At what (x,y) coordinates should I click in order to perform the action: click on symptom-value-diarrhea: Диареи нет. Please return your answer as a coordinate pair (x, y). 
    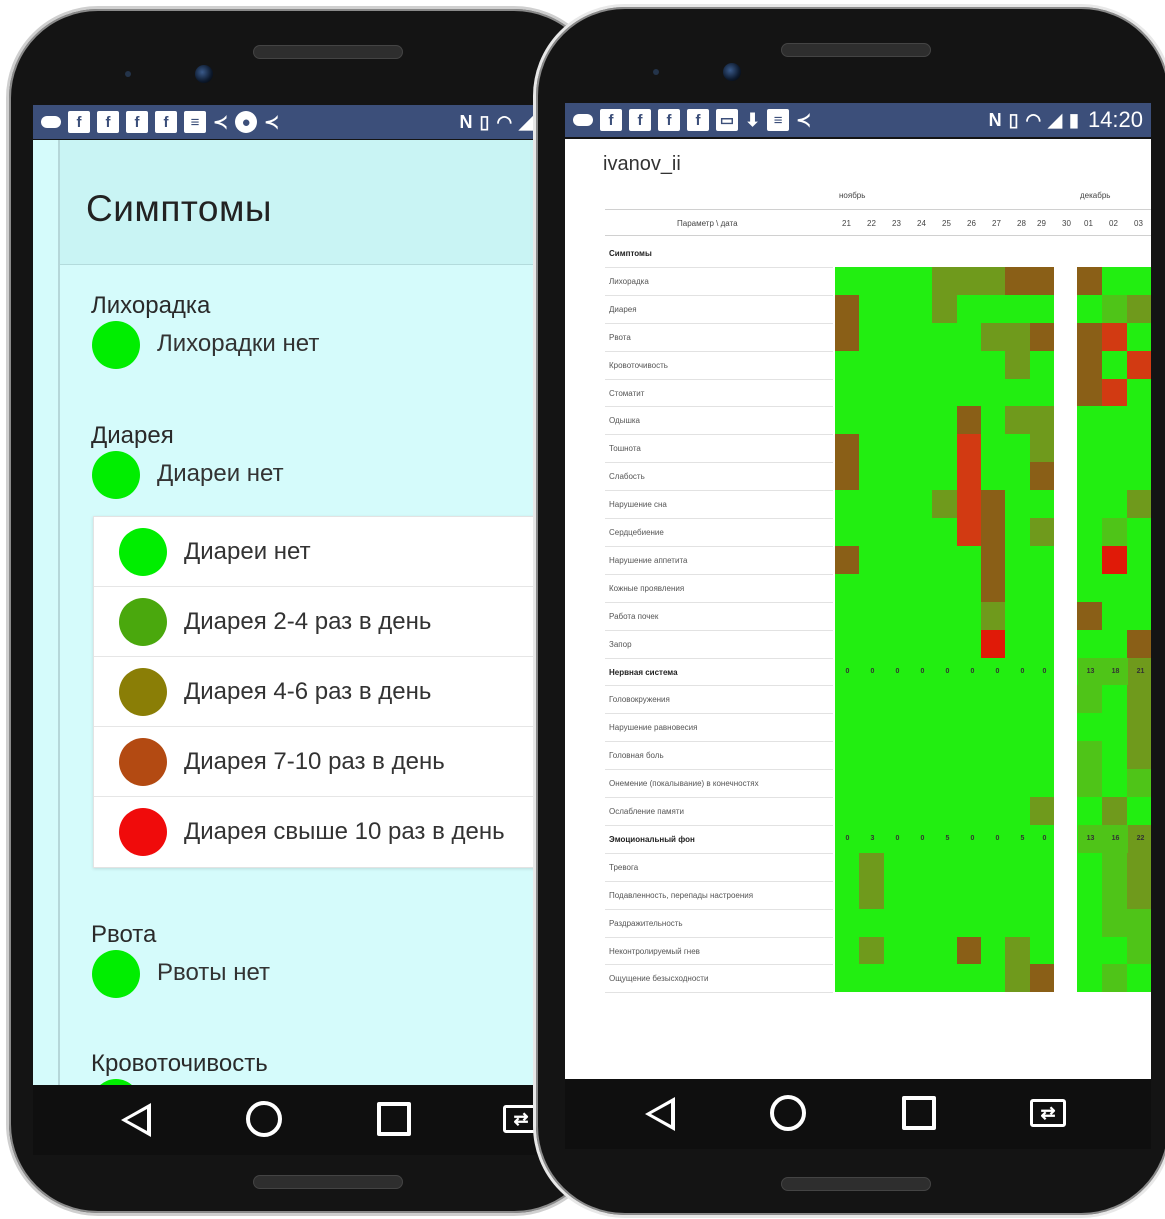
    Looking at the image, I should click on (220, 474).